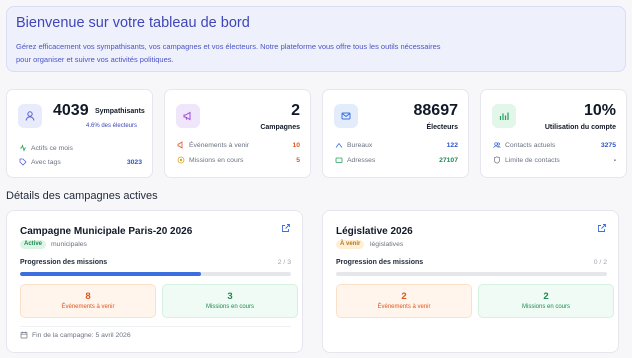 The image size is (632, 358). I want to click on tag-icon, so click(22, 162).